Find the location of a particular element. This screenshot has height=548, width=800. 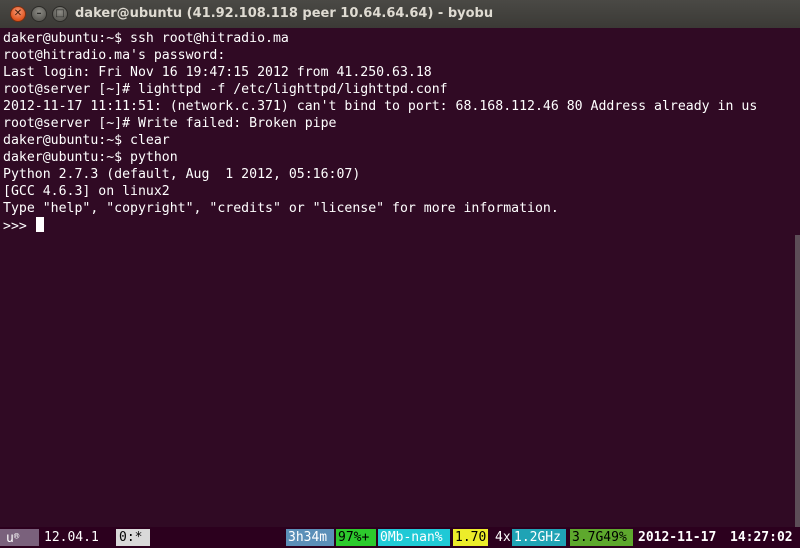

terminal-line: daker@ubuntu:~$ ssh root@hitradio.ma is located at coordinates (146, 38).